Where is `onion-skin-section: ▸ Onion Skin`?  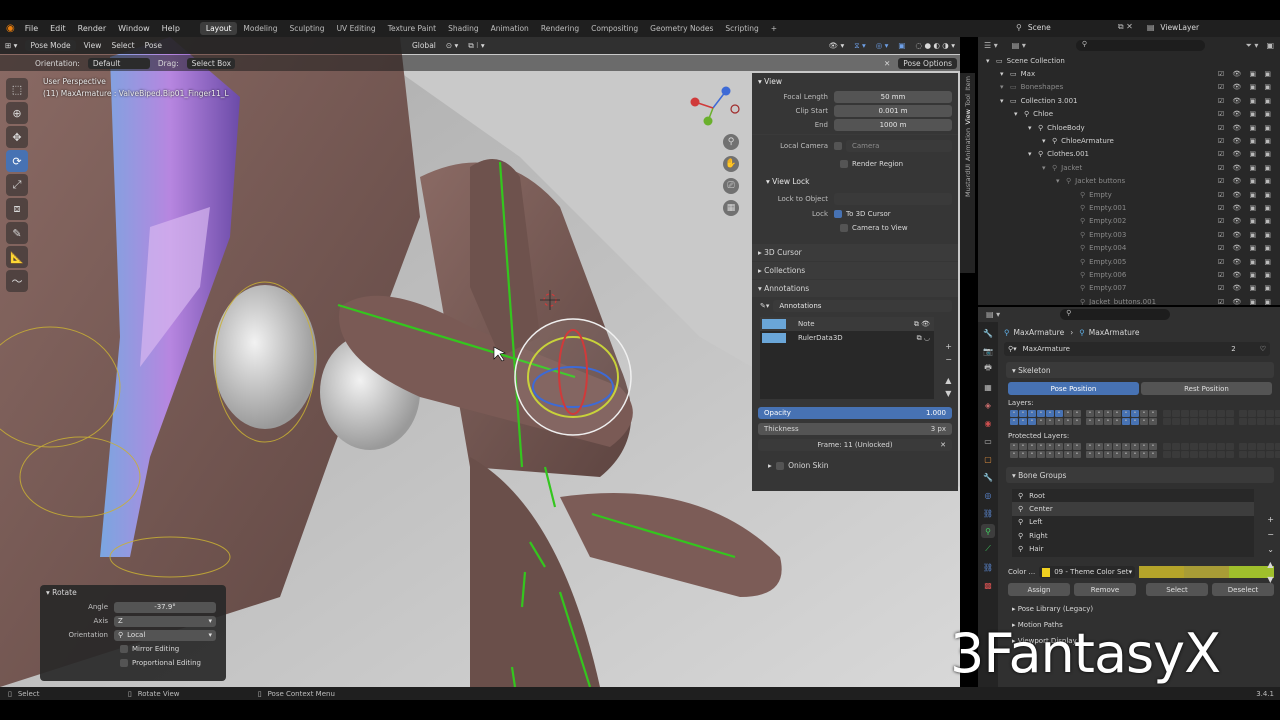 onion-skin-section: ▸ Onion Skin is located at coordinates (855, 465).